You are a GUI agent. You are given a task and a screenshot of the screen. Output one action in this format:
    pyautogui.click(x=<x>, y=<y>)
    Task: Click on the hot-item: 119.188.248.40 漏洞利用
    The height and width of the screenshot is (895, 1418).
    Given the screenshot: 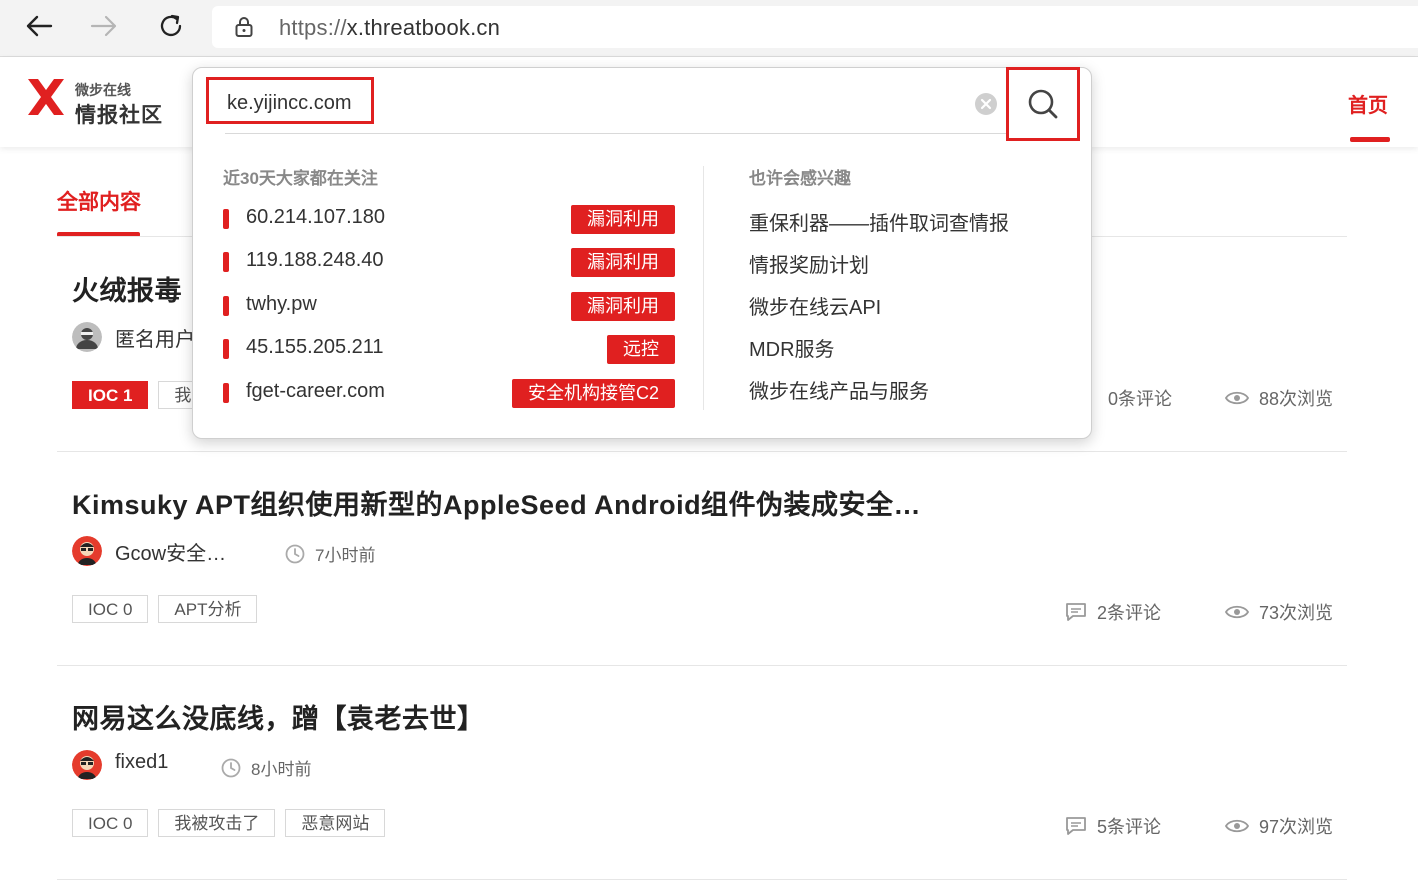 What is the action you would take?
    pyautogui.click(x=449, y=263)
    